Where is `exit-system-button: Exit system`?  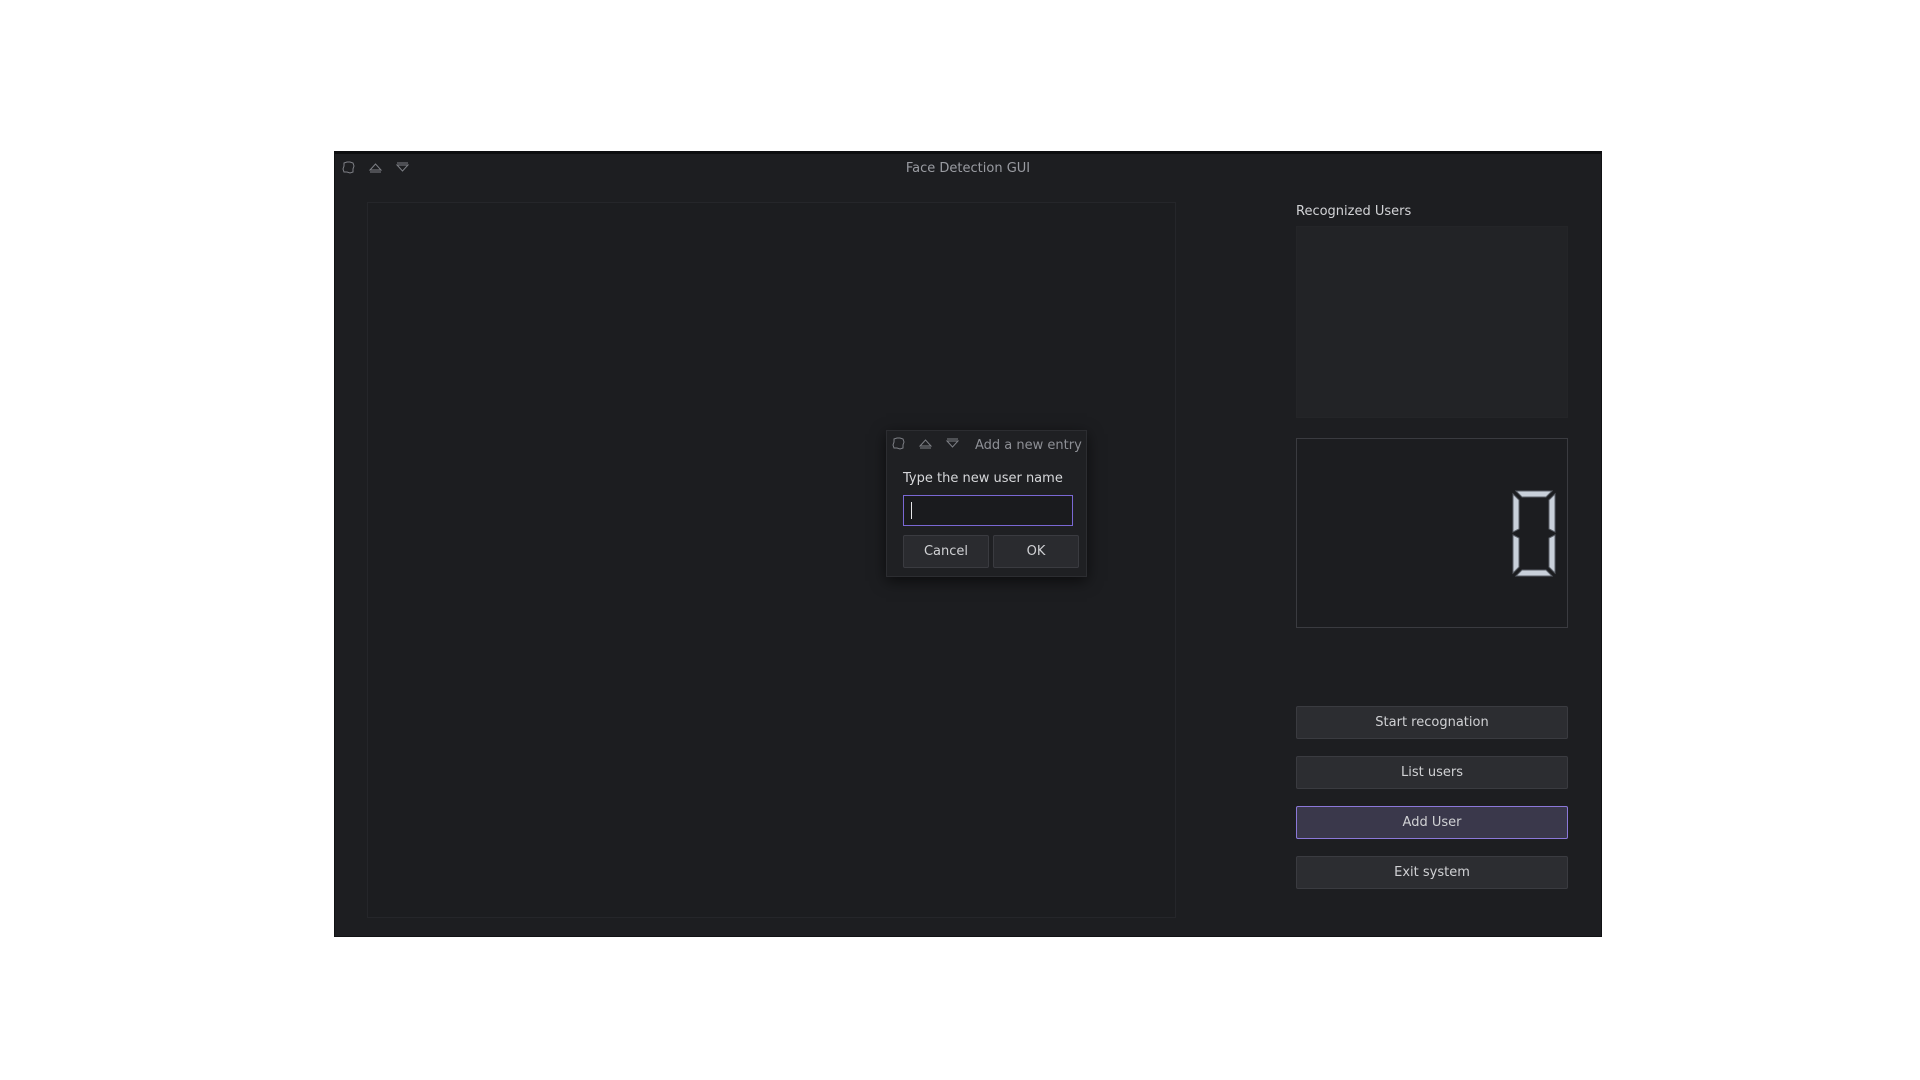 exit-system-button: Exit system is located at coordinates (1432, 872).